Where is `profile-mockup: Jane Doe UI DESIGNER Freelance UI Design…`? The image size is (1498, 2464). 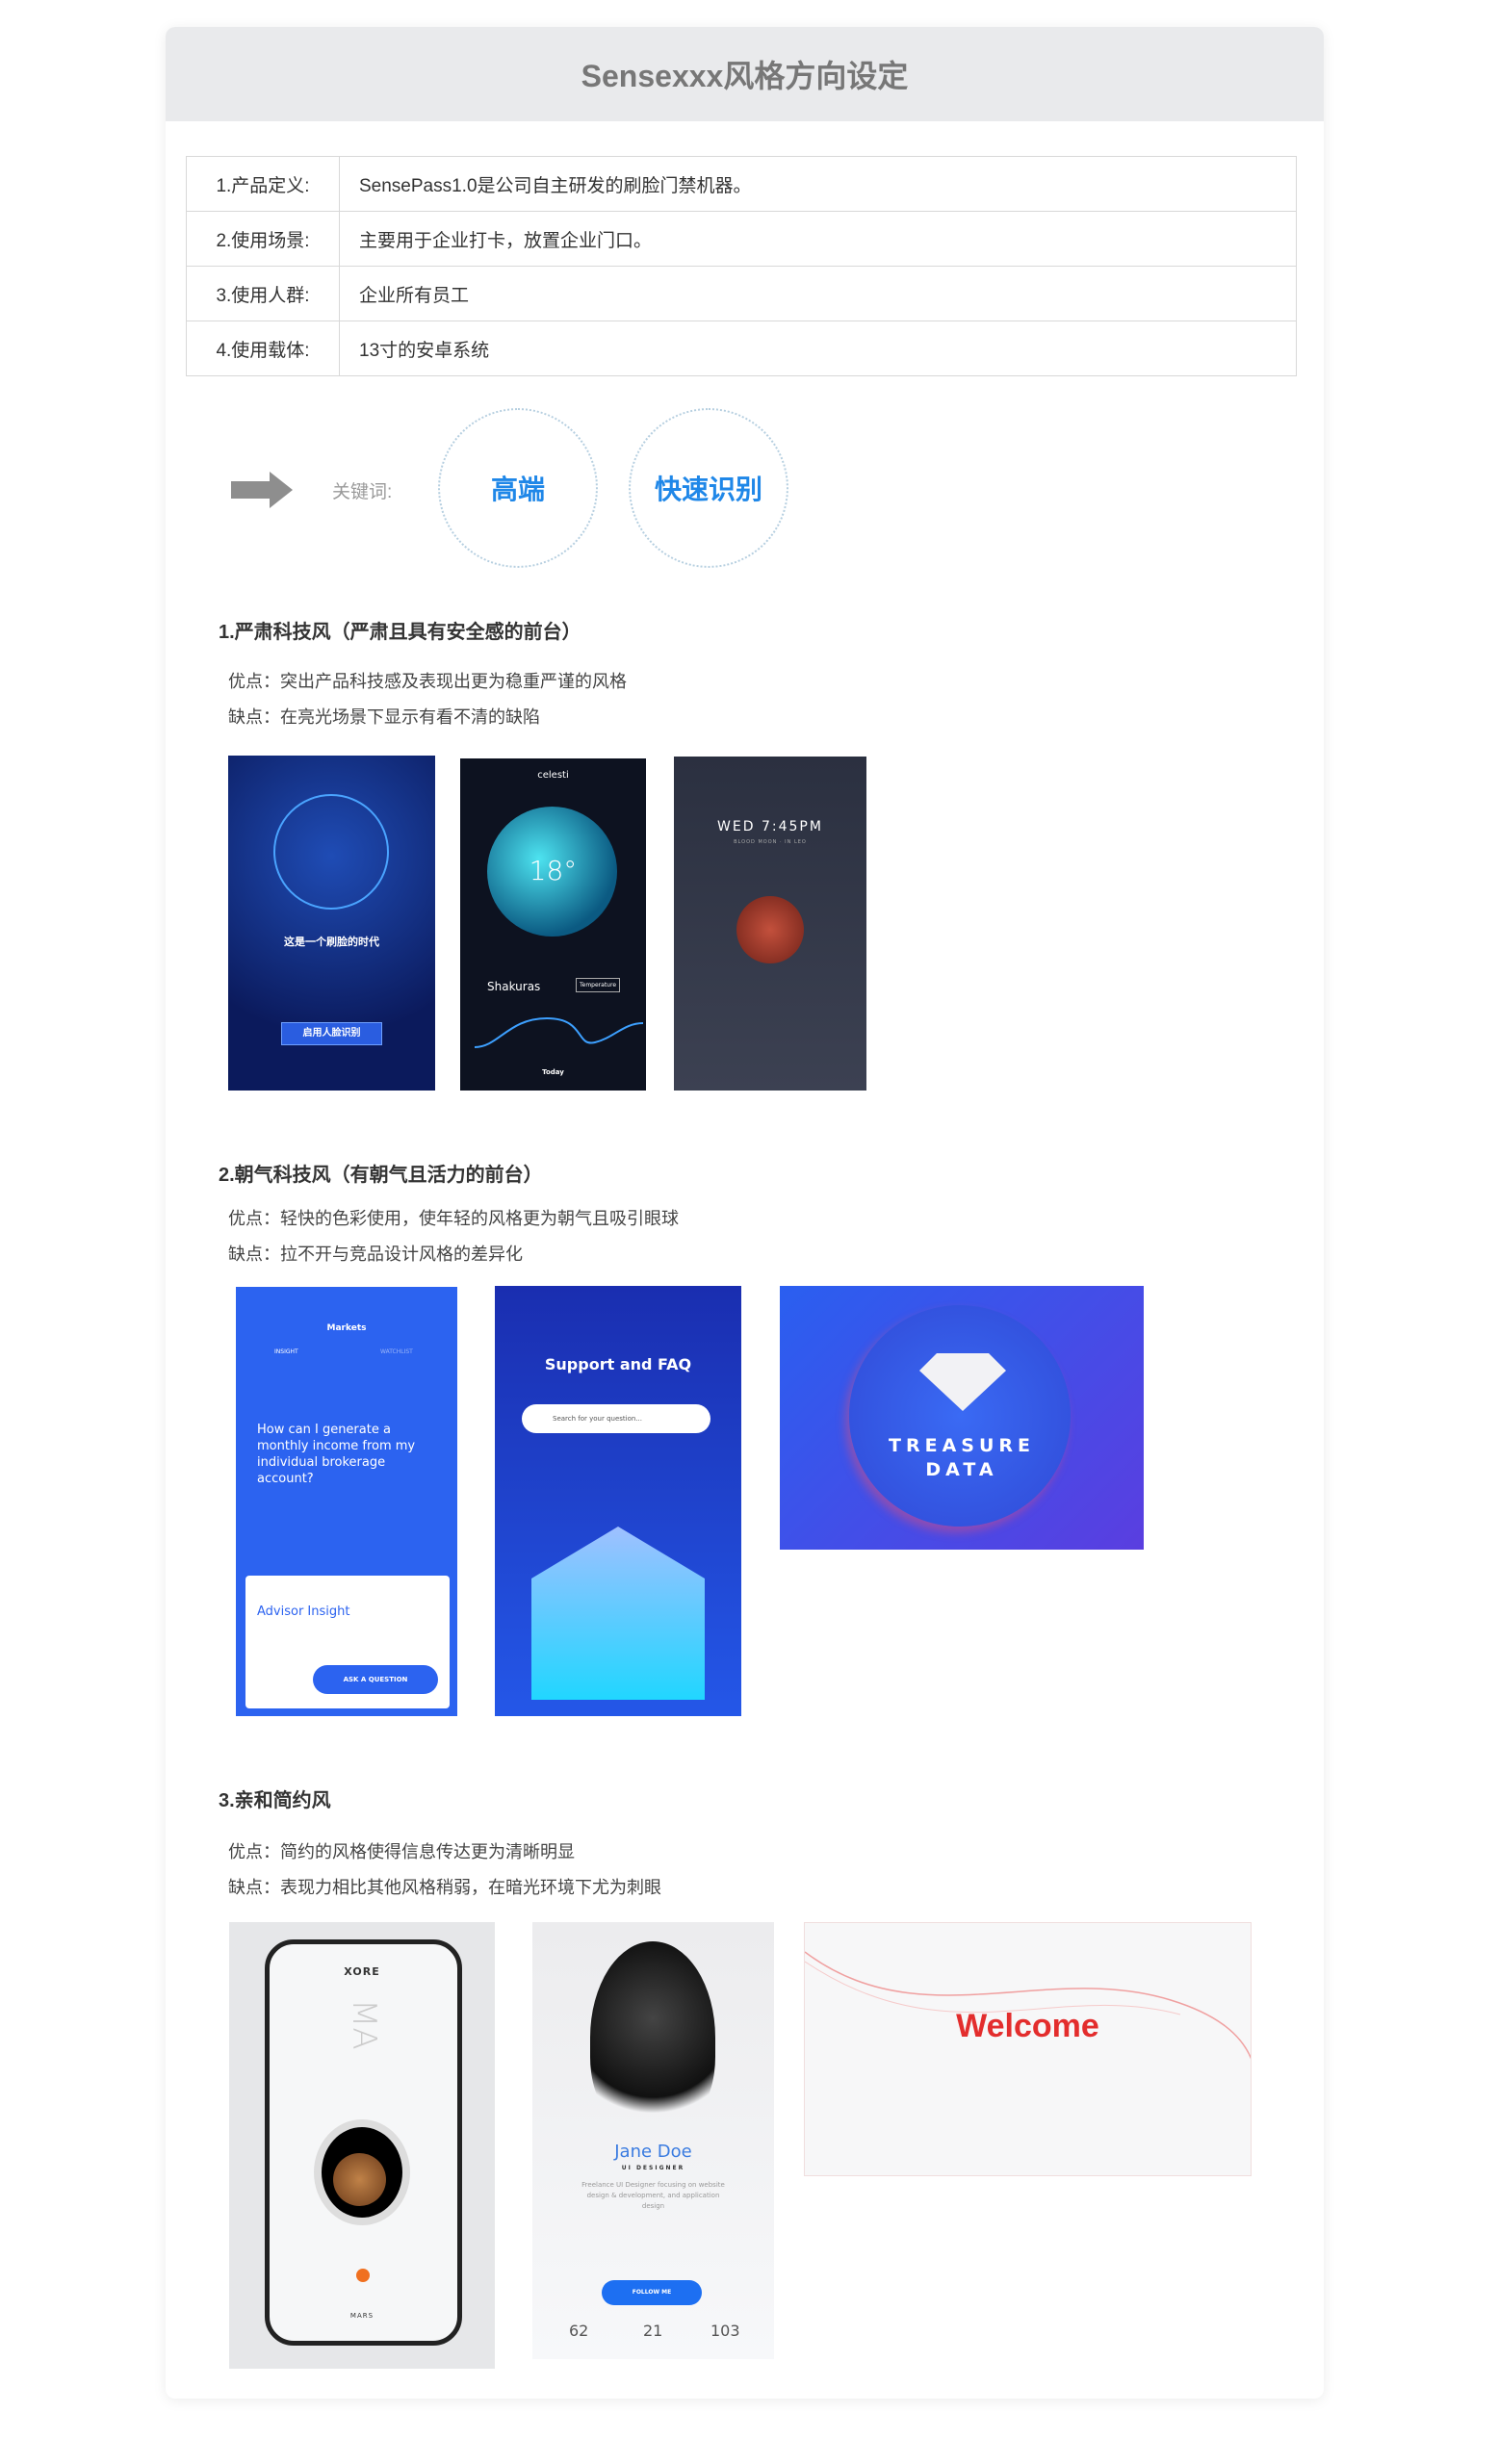 profile-mockup: Jane Doe UI DESIGNER Freelance UI Design… is located at coordinates (653, 2140).